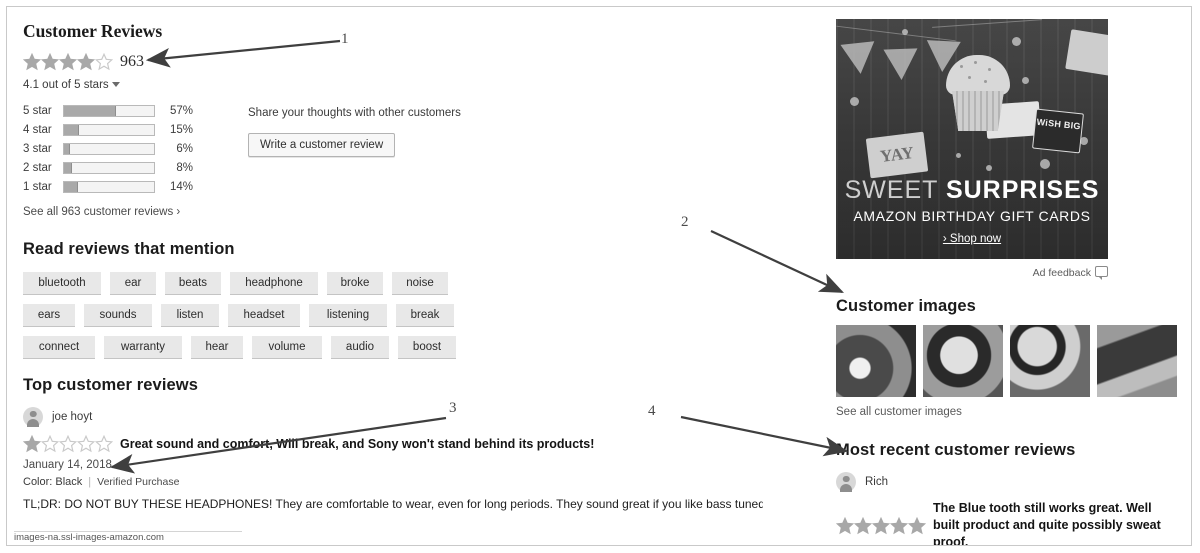 This screenshot has width=1200, height=553. What do you see at coordinates (355, 283) in the screenshot?
I see `mention-tag: broke` at bounding box center [355, 283].